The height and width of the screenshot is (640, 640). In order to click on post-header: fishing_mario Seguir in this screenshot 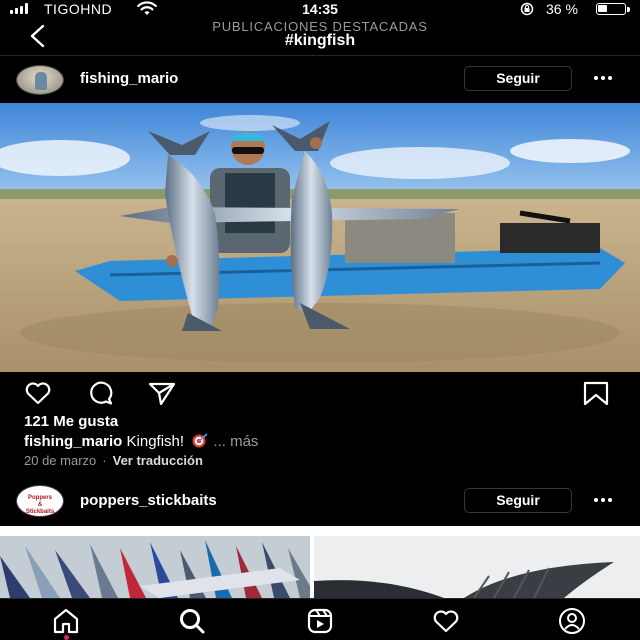, I will do `click(320, 79)`.